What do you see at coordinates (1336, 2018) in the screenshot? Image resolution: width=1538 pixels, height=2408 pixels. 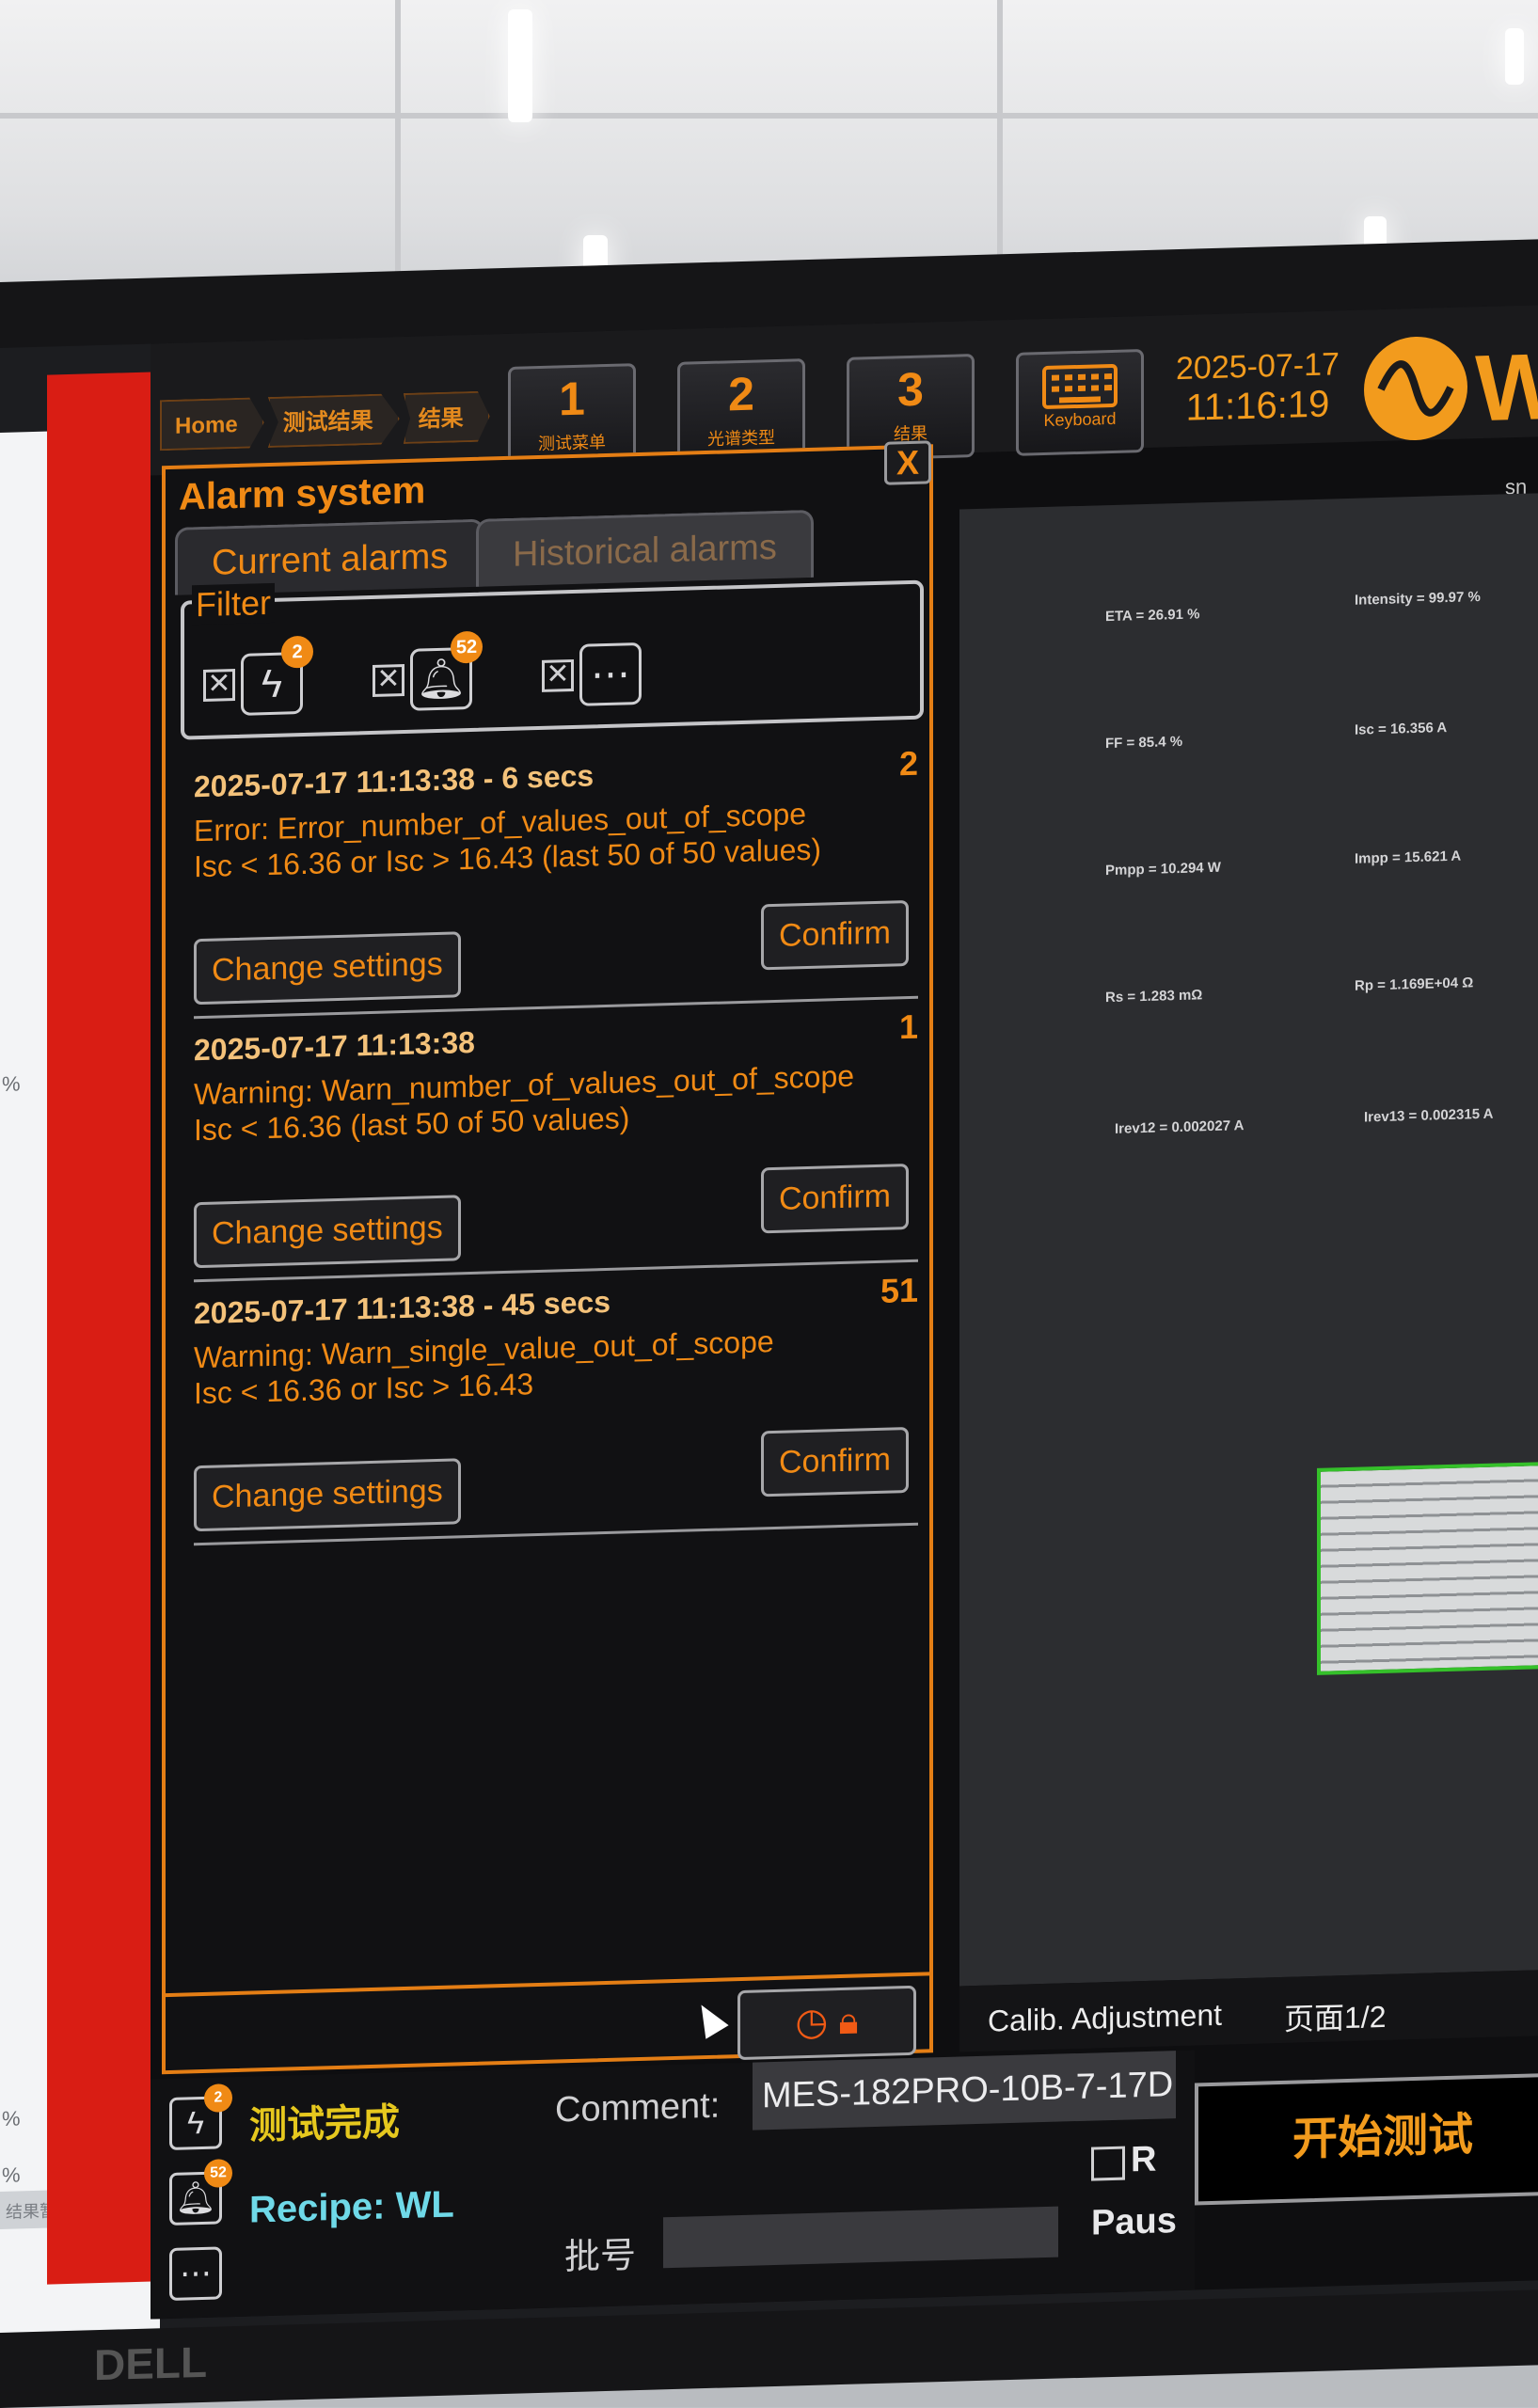 I see `page-indicator: 页面1/2` at bounding box center [1336, 2018].